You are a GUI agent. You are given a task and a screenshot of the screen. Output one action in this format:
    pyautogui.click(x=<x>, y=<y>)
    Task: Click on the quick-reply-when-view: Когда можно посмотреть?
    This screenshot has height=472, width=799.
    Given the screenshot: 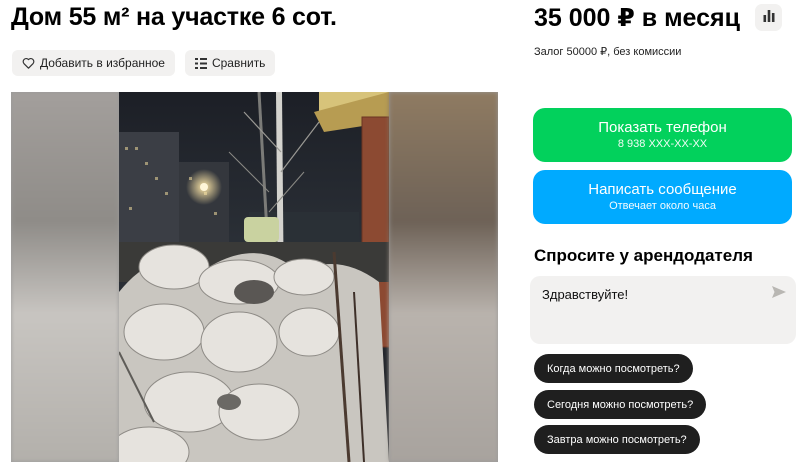 What is the action you would take?
    pyautogui.click(x=613, y=368)
    